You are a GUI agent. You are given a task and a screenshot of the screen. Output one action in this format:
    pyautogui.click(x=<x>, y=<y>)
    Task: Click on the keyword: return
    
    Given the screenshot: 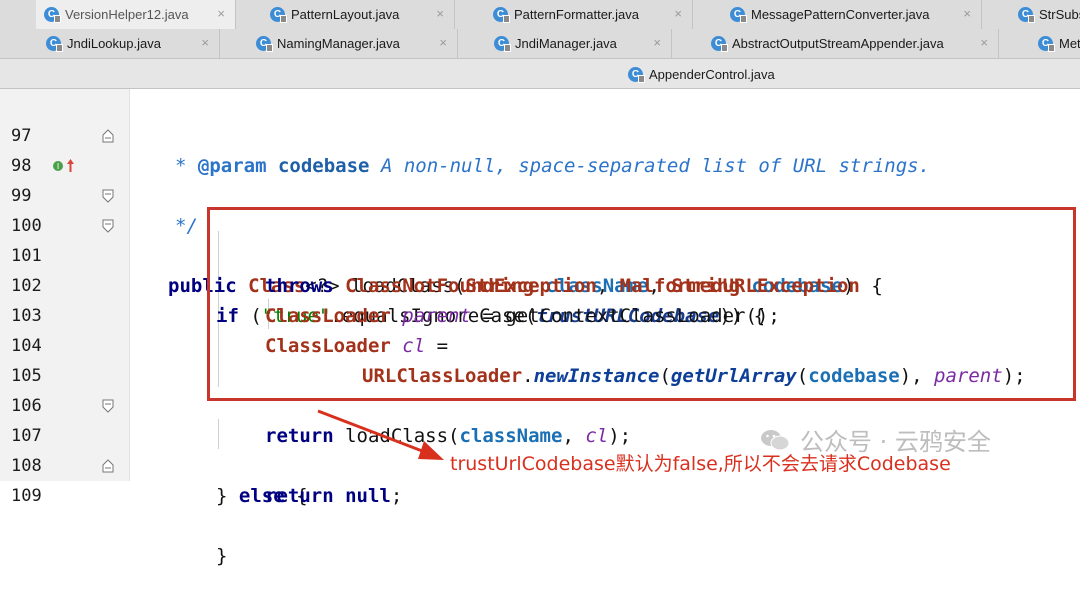 What is the action you would take?
    pyautogui.click(x=299, y=496)
    